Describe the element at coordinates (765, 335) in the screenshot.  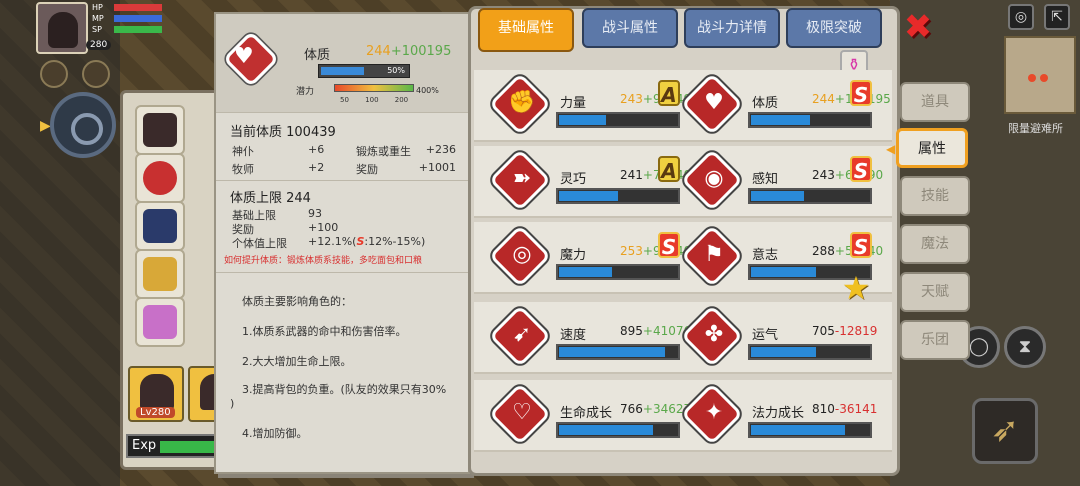
I see `stat-name: 运气` at that location.